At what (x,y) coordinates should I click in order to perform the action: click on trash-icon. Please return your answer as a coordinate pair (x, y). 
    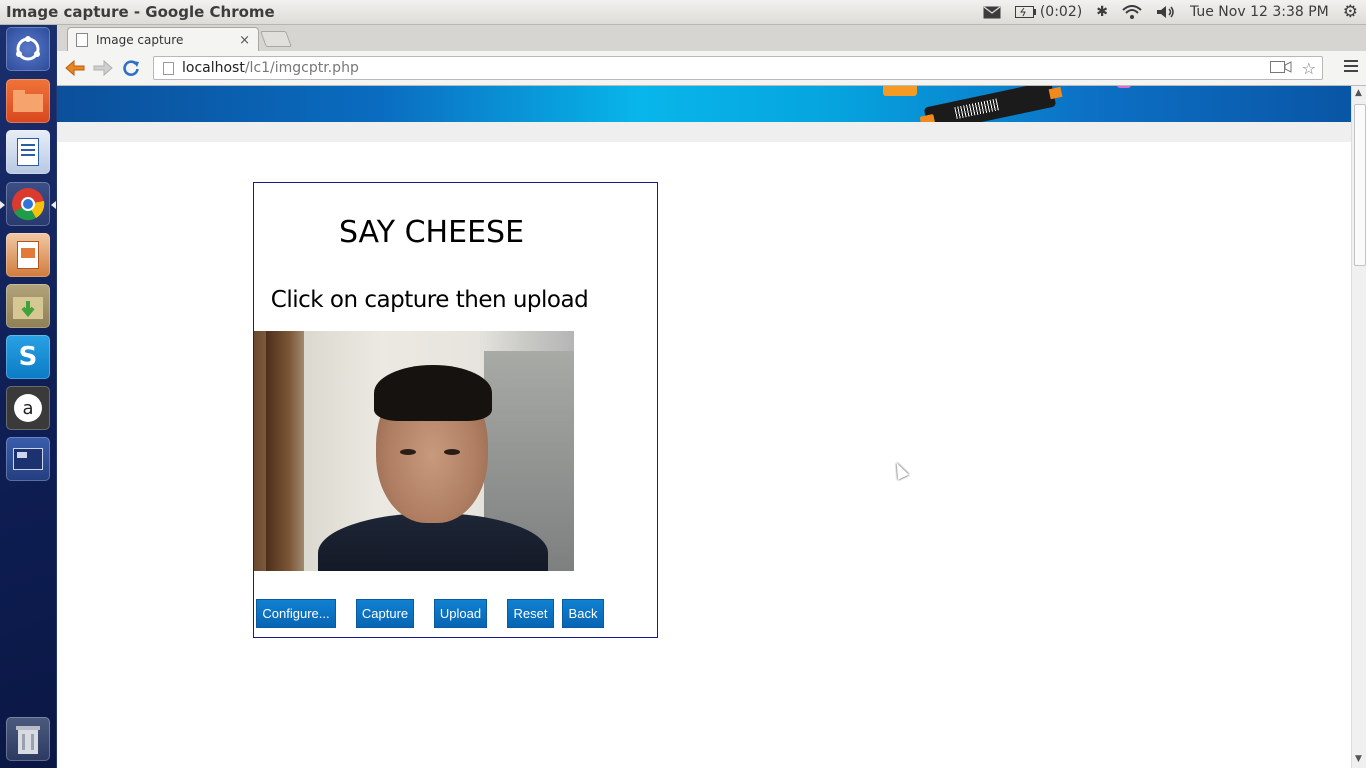
    Looking at the image, I should click on (28, 739).